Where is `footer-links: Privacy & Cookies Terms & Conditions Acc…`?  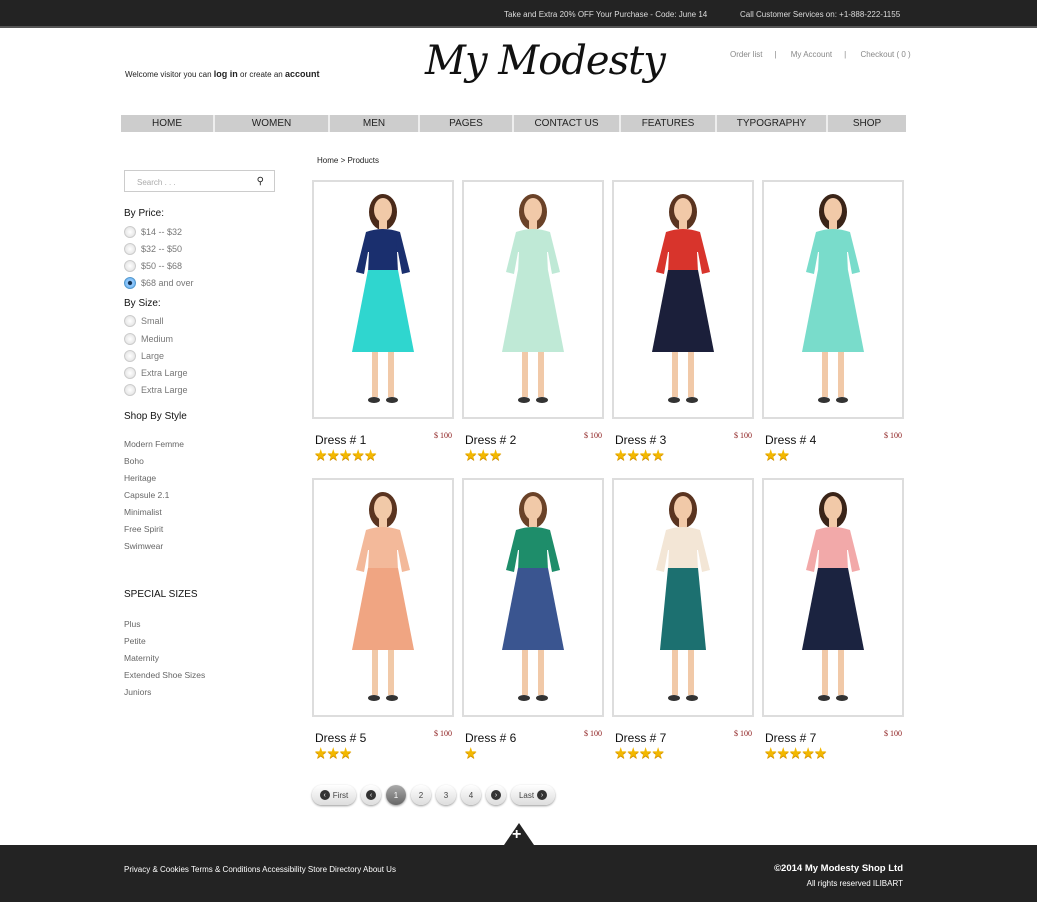
footer-links: Privacy & Cookies Terms & Conditions Acc… is located at coordinates (260, 869).